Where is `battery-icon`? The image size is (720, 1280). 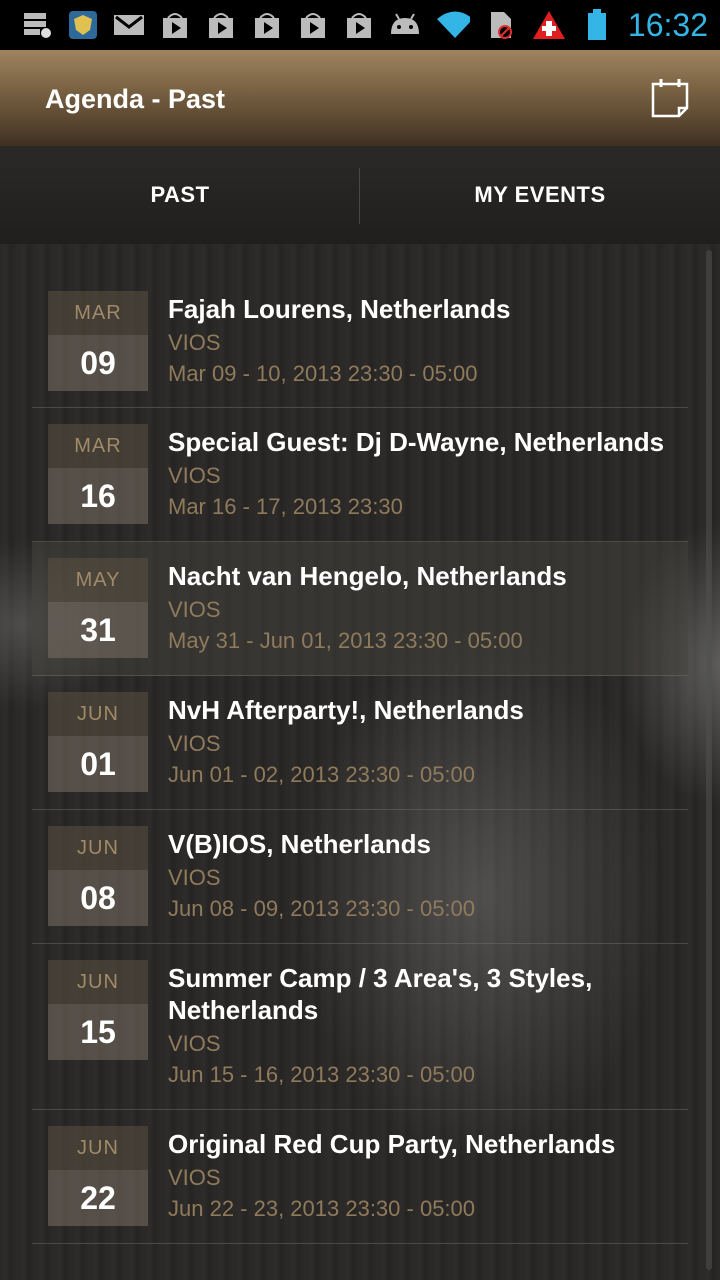
battery-icon is located at coordinates (597, 24).